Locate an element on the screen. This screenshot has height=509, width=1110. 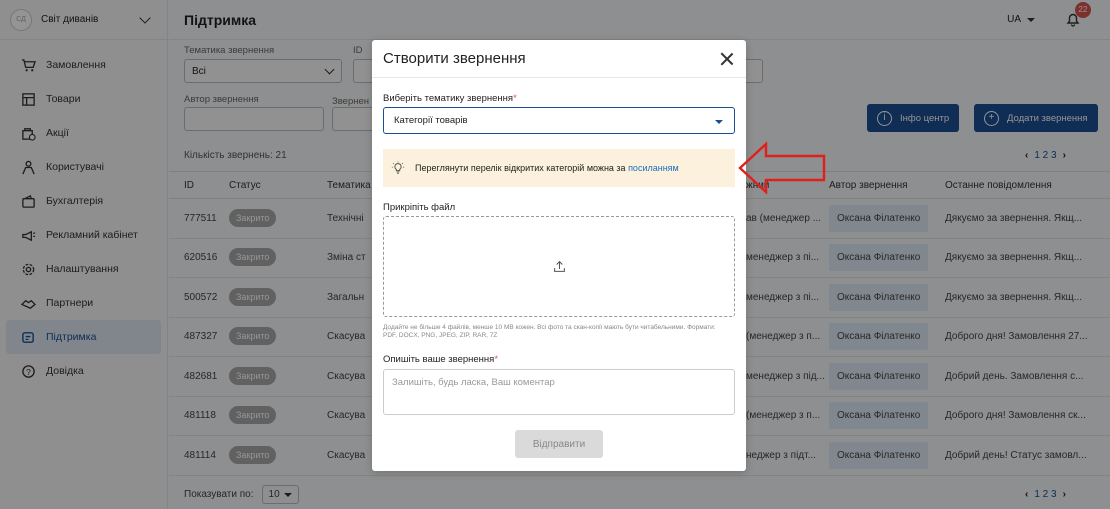
categories-link: посиланням is located at coordinates (653, 168).